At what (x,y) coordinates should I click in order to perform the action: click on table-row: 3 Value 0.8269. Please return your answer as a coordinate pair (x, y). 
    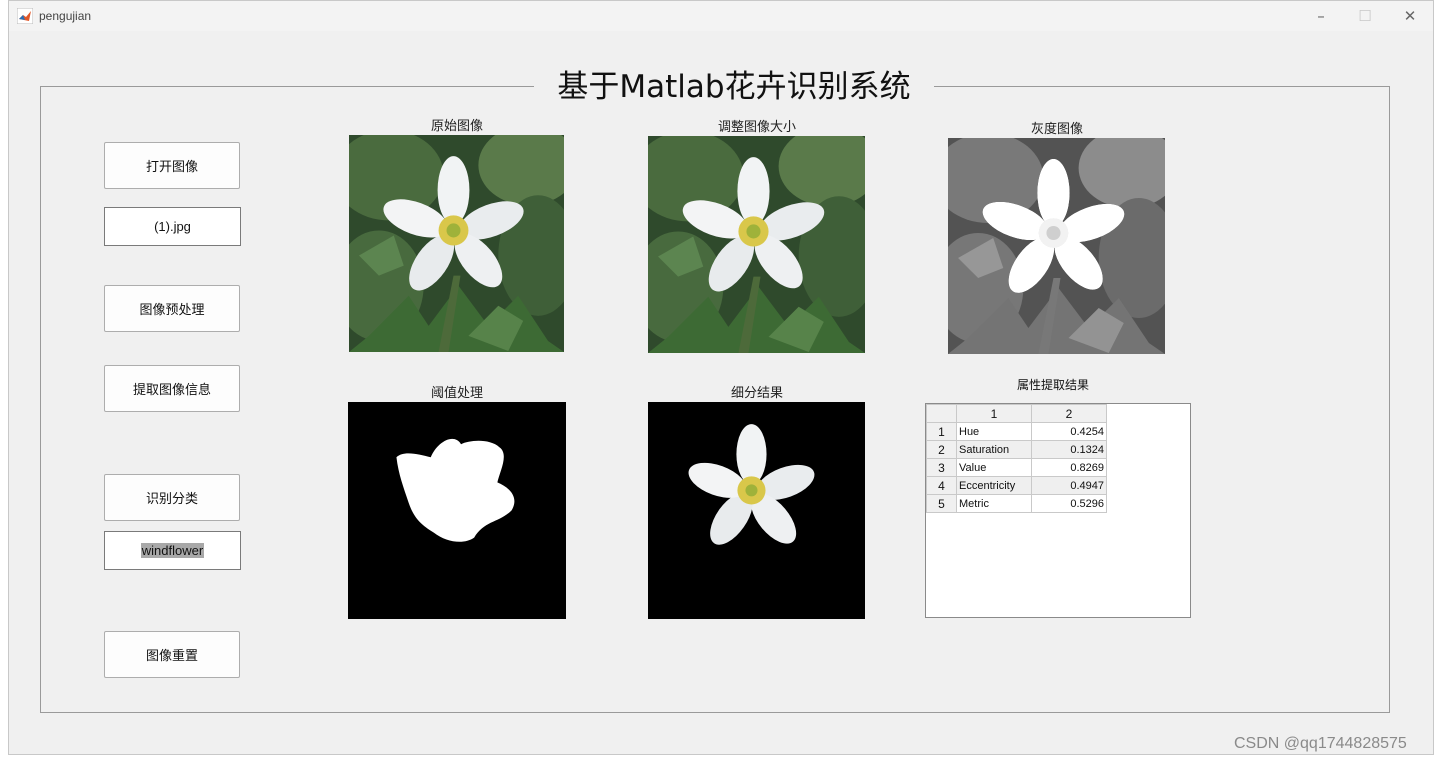
    Looking at the image, I should click on (1016, 467).